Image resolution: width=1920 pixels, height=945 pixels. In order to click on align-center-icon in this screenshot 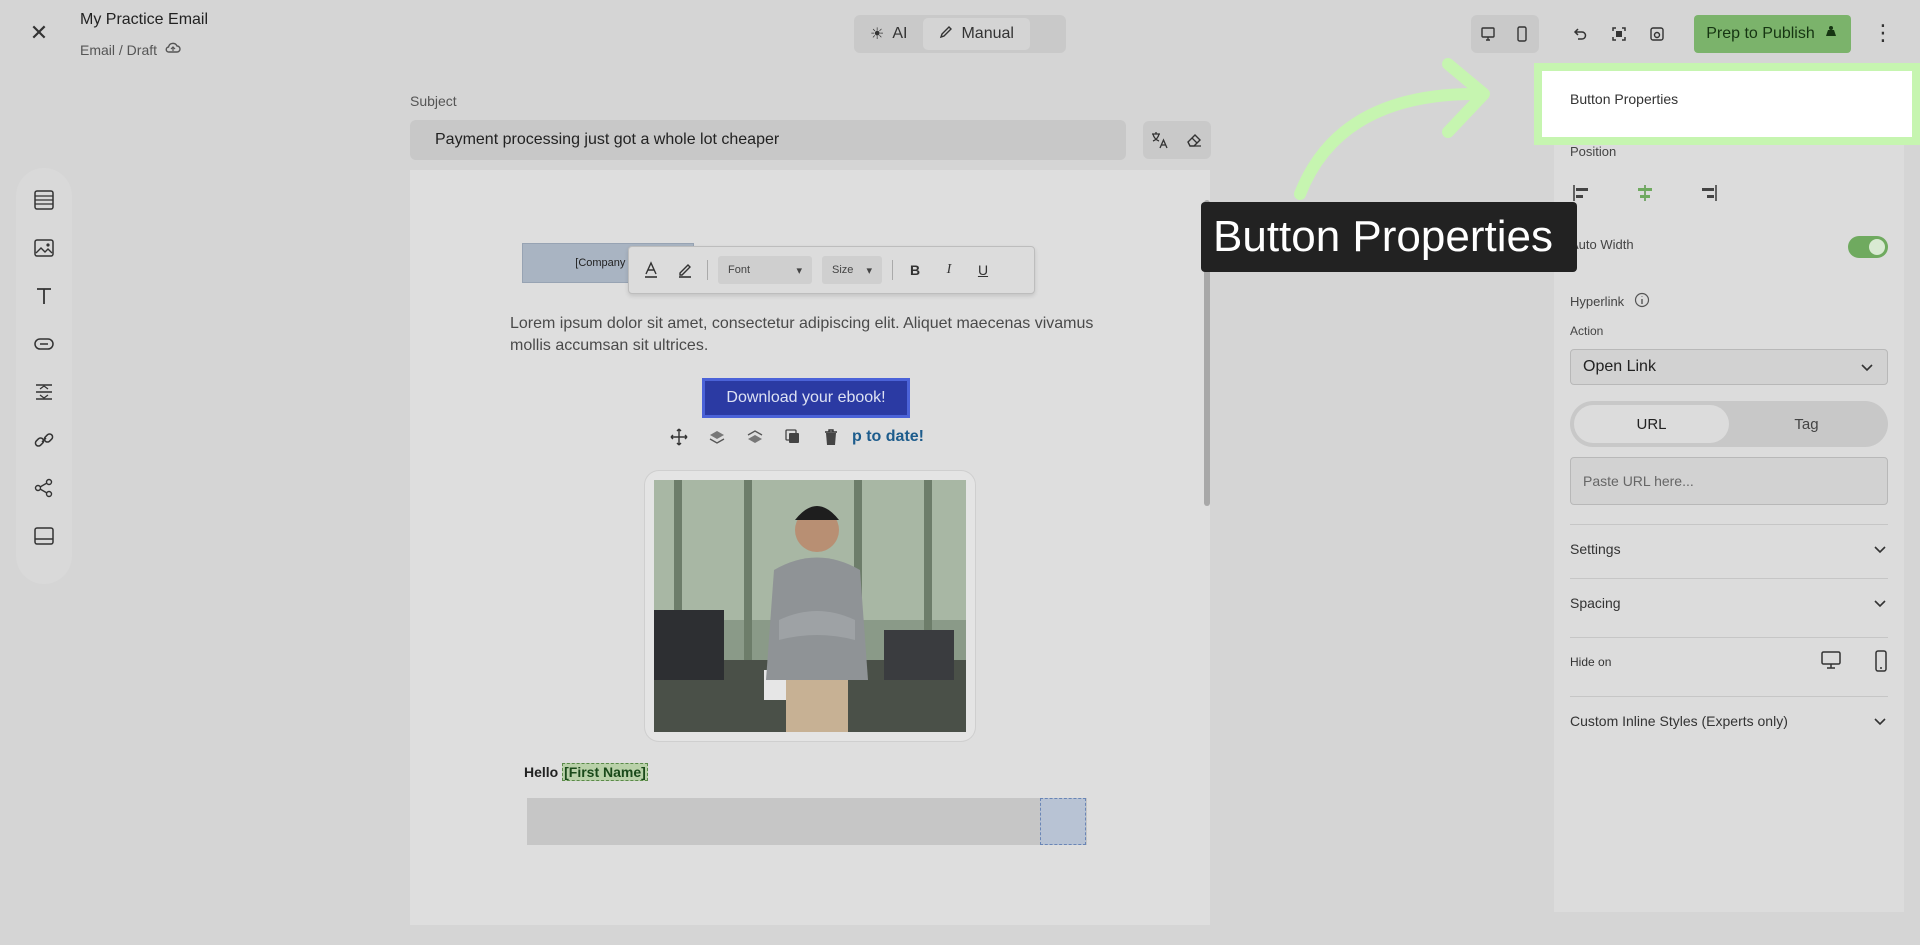, I will do `click(1645, 193)`.